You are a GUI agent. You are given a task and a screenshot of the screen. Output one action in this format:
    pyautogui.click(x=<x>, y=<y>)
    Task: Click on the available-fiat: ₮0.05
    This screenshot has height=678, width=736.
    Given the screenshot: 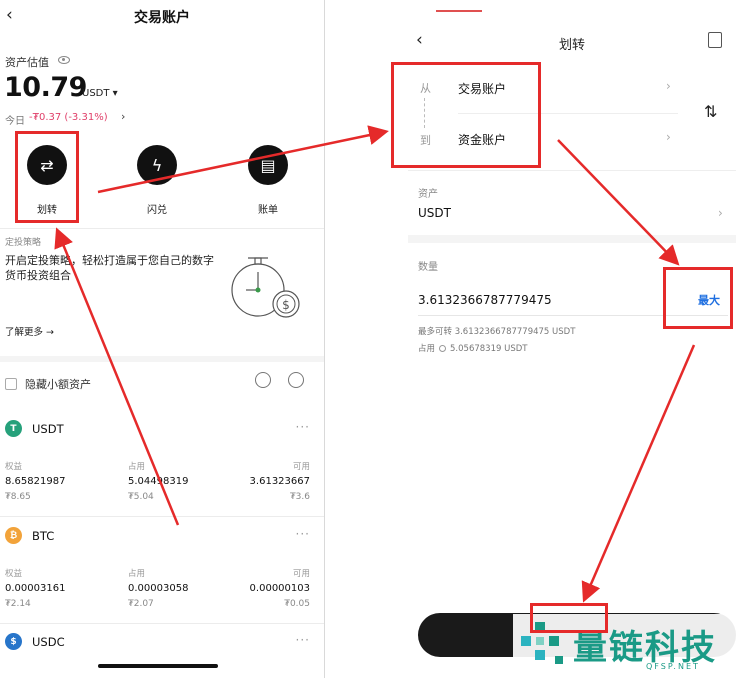 What is the action you would take?
    pyautogui.click(x=297, y=604)
    